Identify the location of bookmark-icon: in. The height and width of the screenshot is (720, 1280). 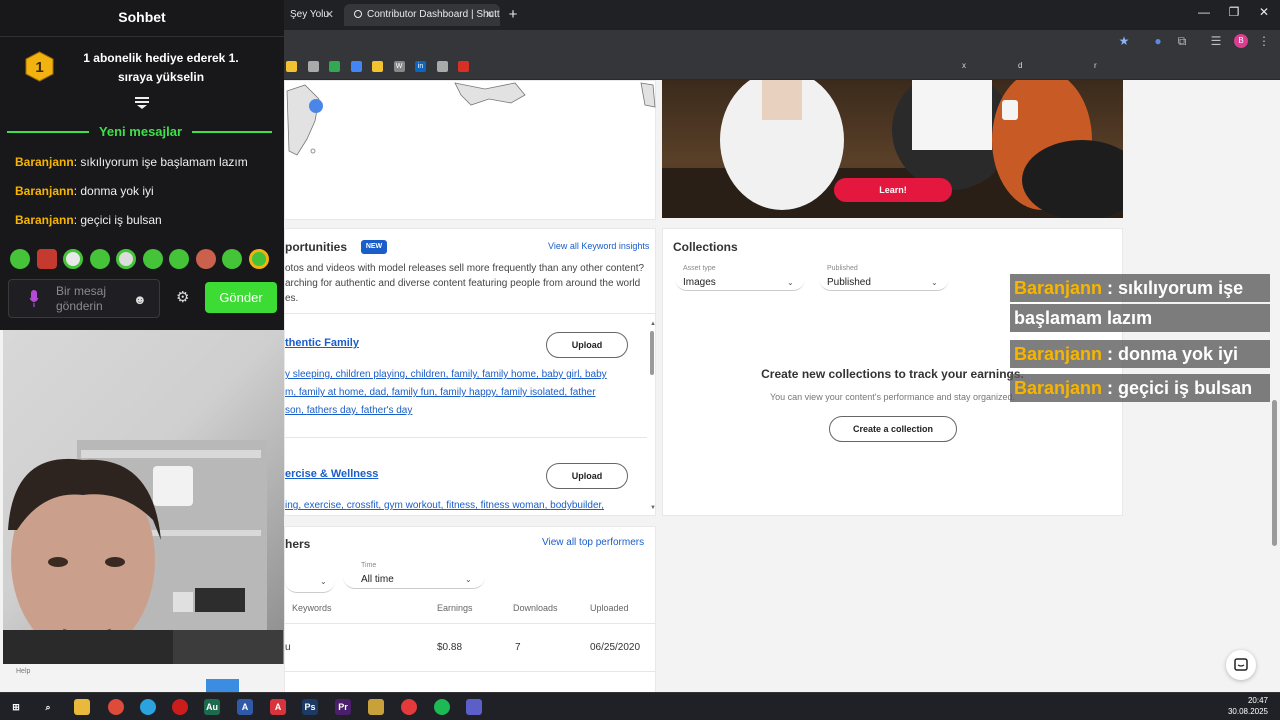
(420, 66).